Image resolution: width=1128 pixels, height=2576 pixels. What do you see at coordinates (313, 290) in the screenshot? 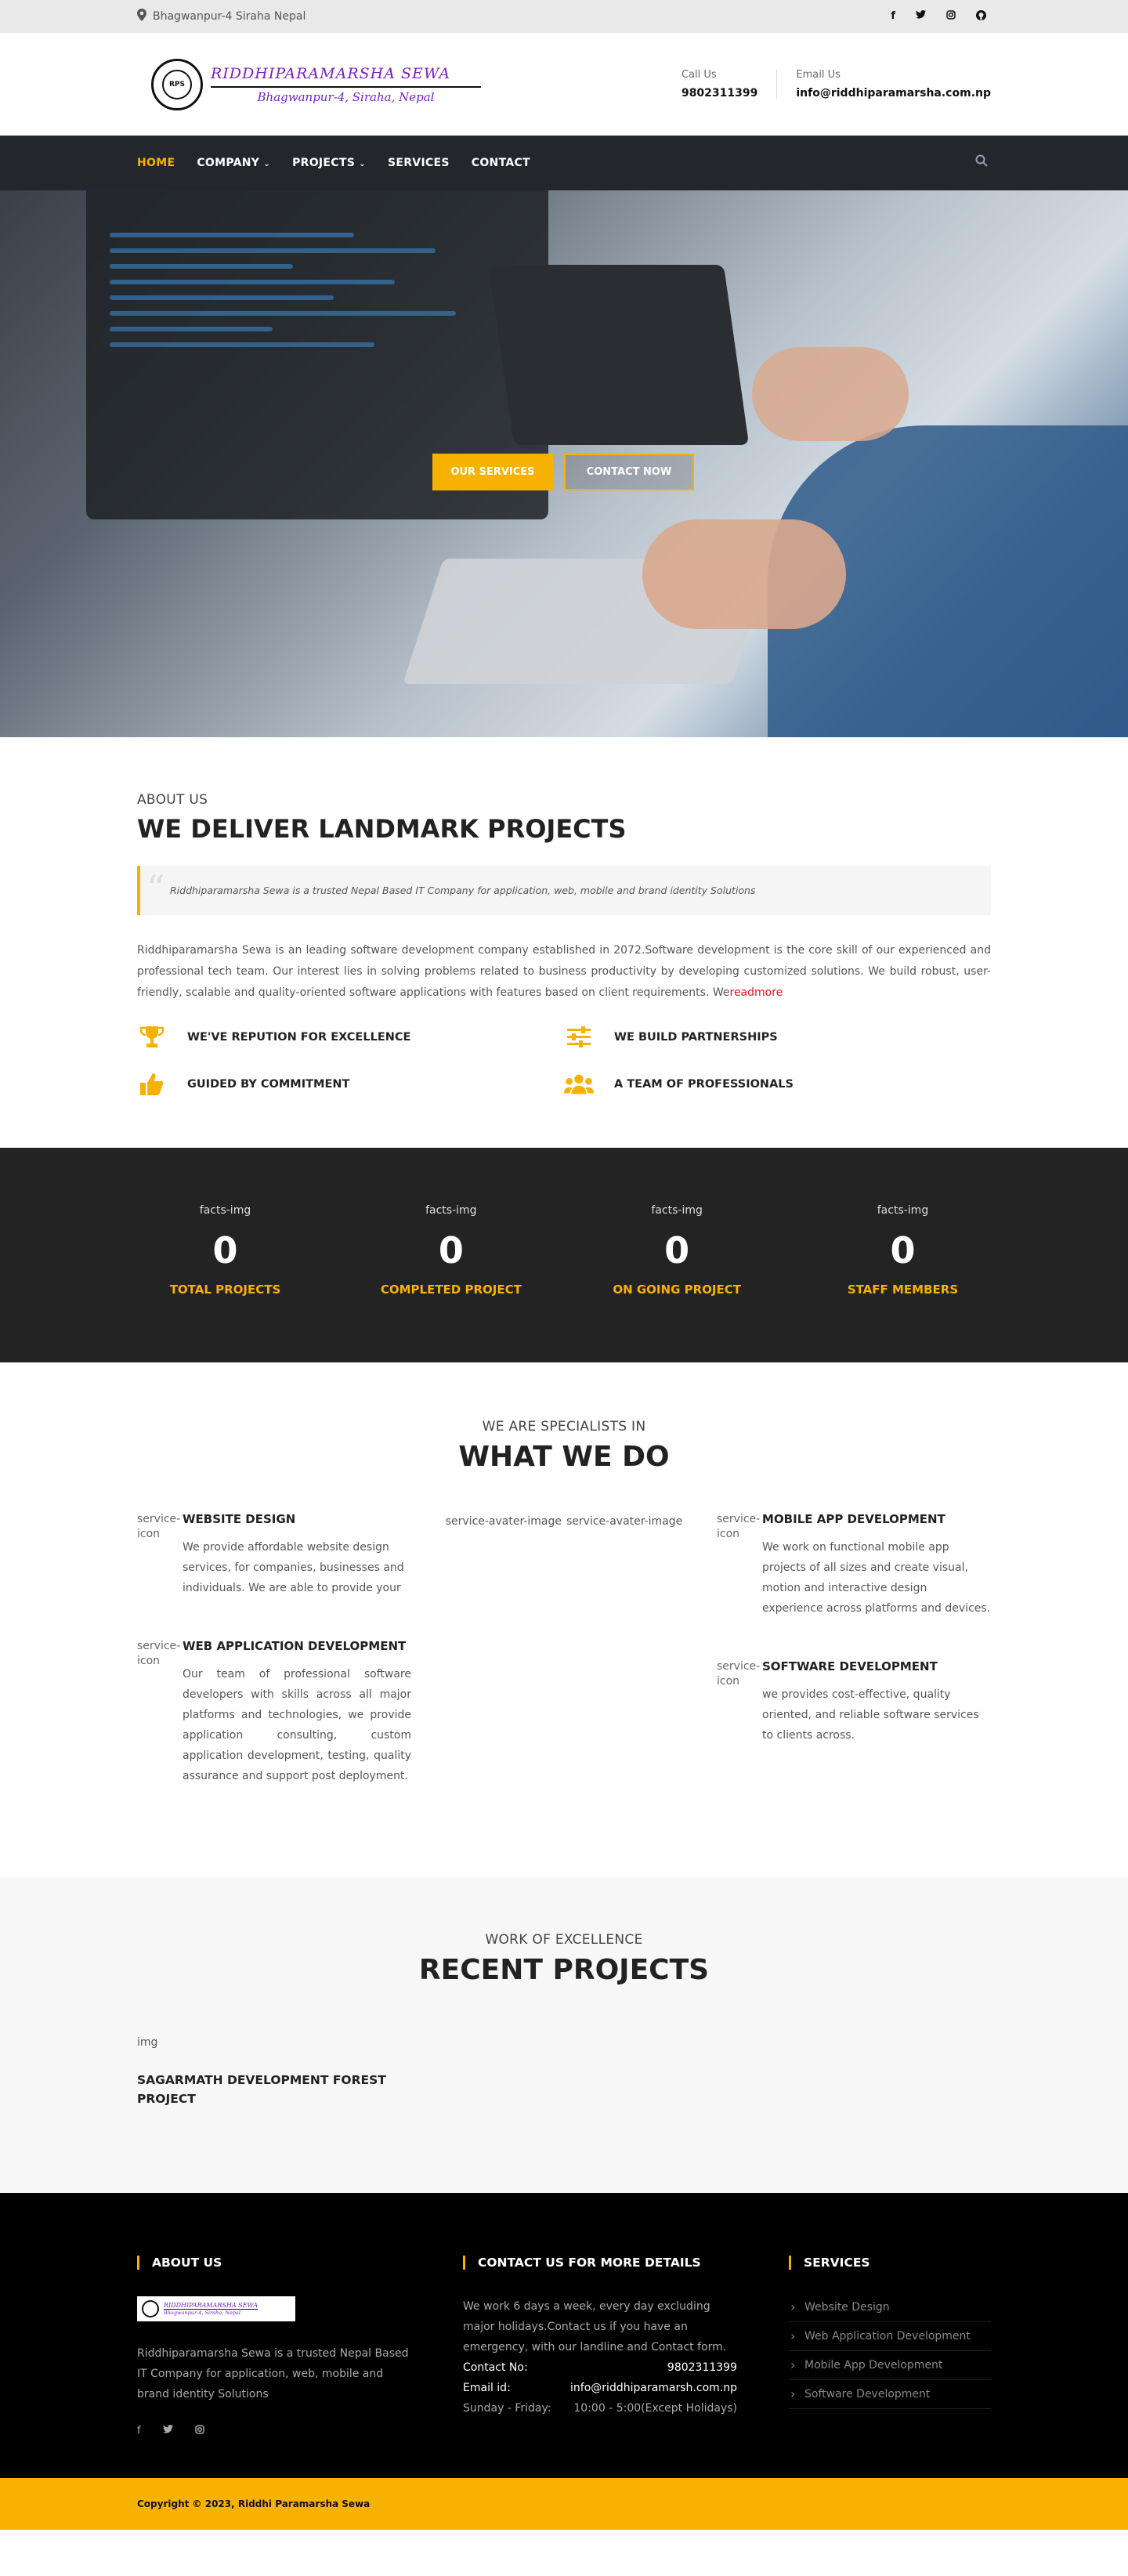
I see `hero-code-image` at bounding box center [313, 290].